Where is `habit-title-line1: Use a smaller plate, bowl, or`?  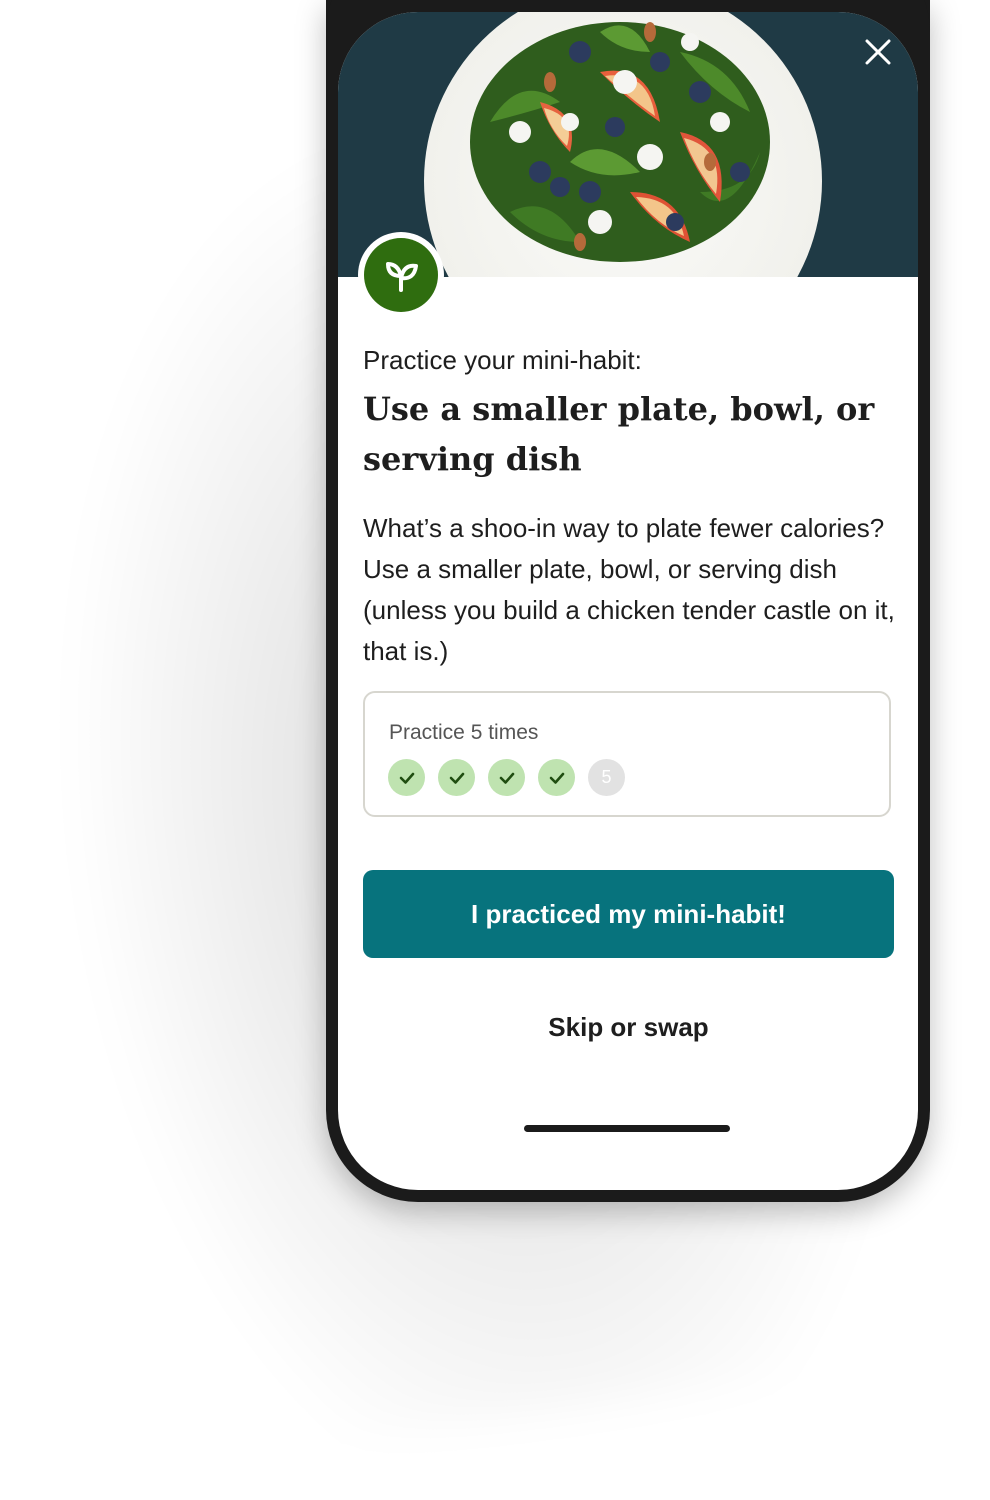 habit-title-line1: Use a smaller plate, bowl, or is located at coordinates (619, 409).